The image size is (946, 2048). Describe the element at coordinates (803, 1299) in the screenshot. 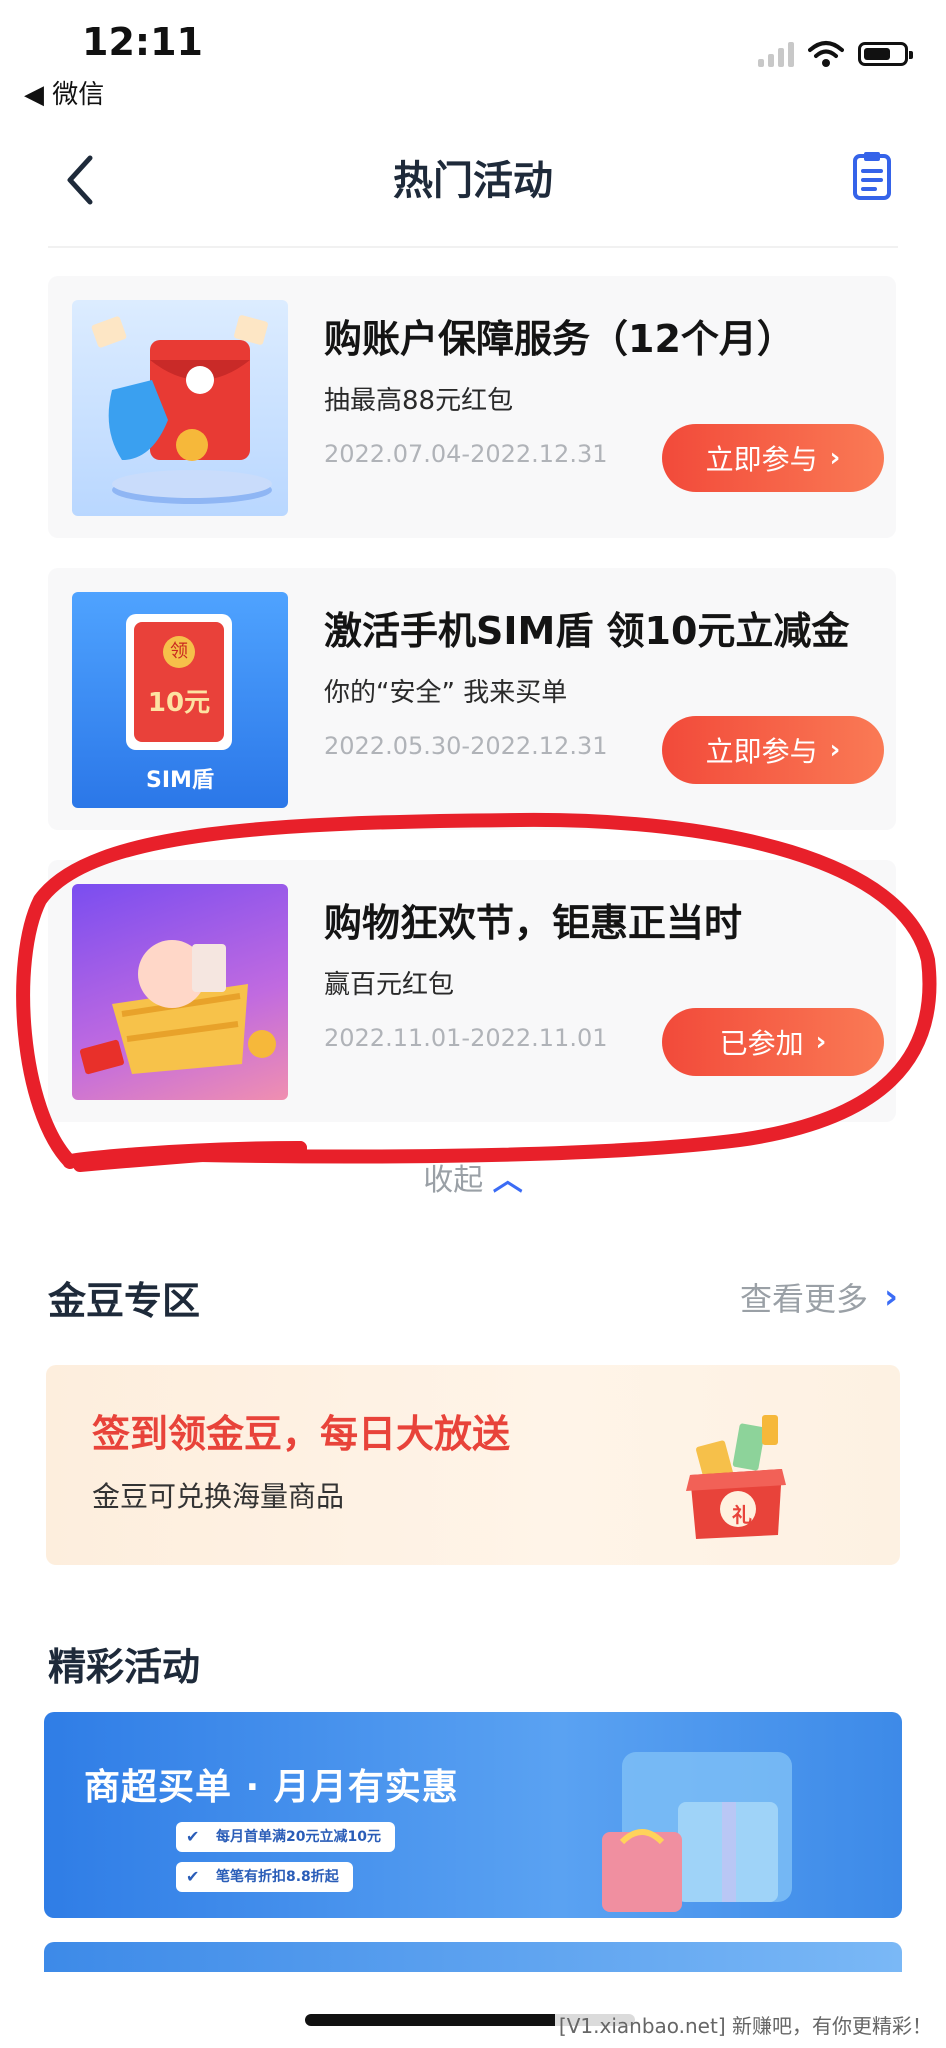

I see `view-more-label: 查看更多` at that location.